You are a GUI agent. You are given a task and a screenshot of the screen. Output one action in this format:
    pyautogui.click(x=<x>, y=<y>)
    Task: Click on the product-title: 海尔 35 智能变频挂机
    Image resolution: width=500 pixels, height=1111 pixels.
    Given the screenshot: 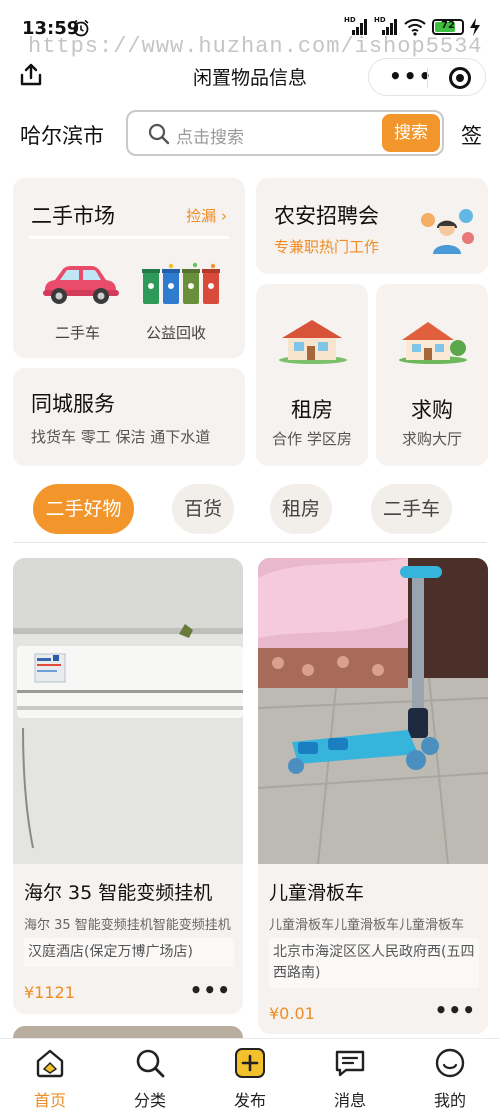 What is the action you would take?
    pyautogui.click(x=118, y=893)
    